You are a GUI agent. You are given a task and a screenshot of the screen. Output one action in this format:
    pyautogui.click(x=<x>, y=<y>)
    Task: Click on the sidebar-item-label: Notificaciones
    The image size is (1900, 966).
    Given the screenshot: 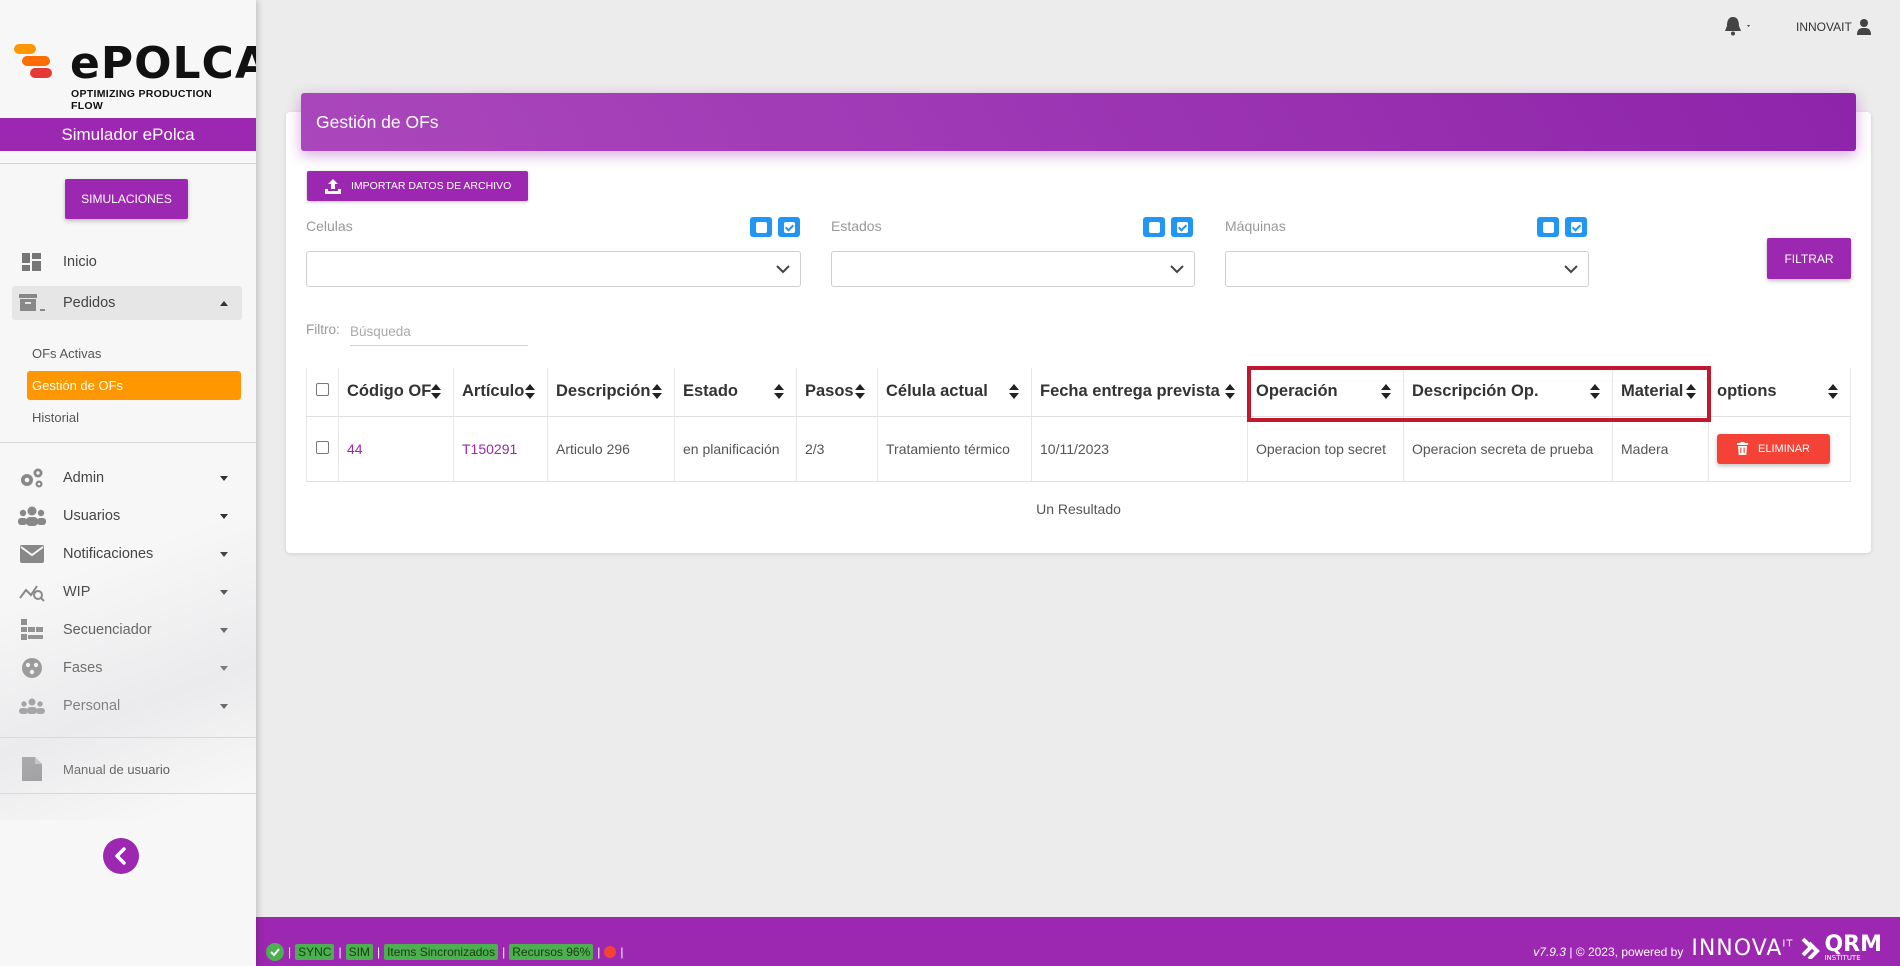 What is the action you would take?
    pyautogui.click(x=108, y=554)
    